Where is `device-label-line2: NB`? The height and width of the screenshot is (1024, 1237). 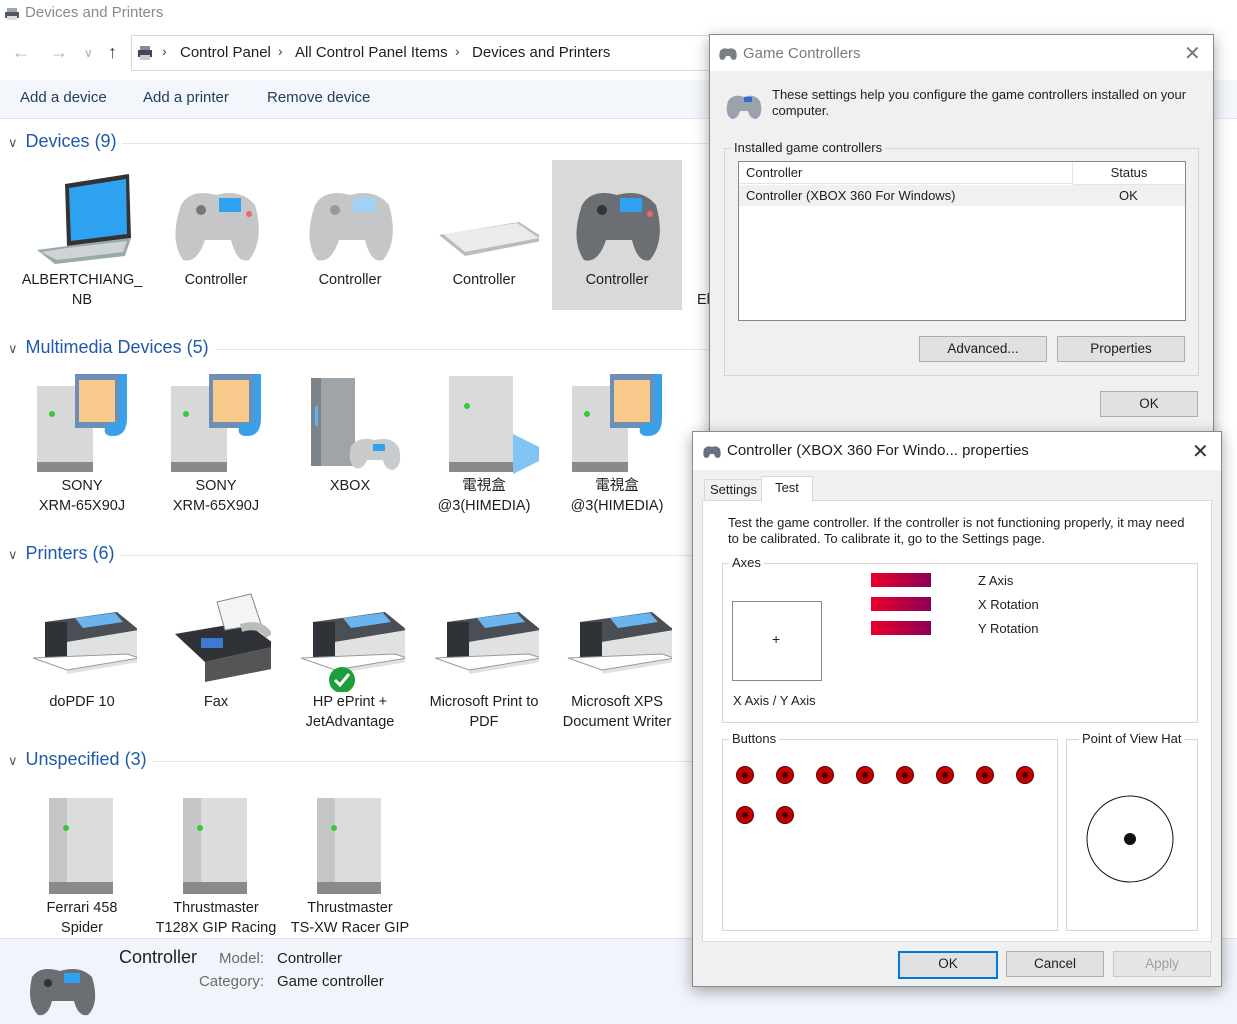 device-label-line2: NB is located at coordinates (82, 300).